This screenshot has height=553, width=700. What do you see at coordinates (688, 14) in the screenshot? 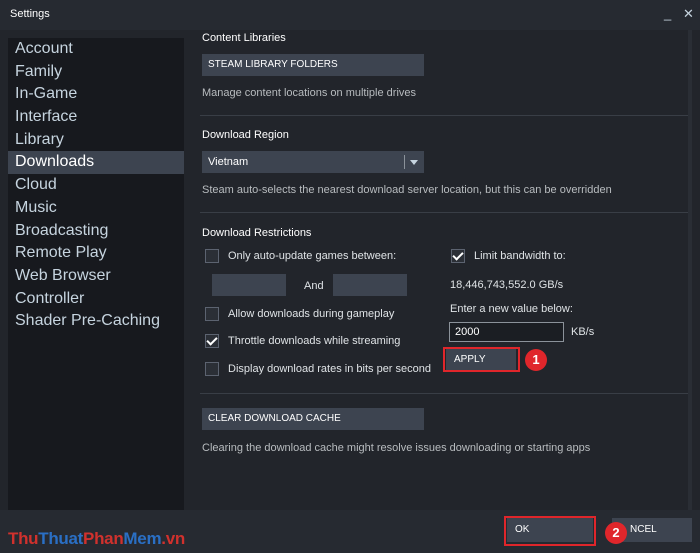
I see `close-button: ✕` at bounding box center [688, 14].